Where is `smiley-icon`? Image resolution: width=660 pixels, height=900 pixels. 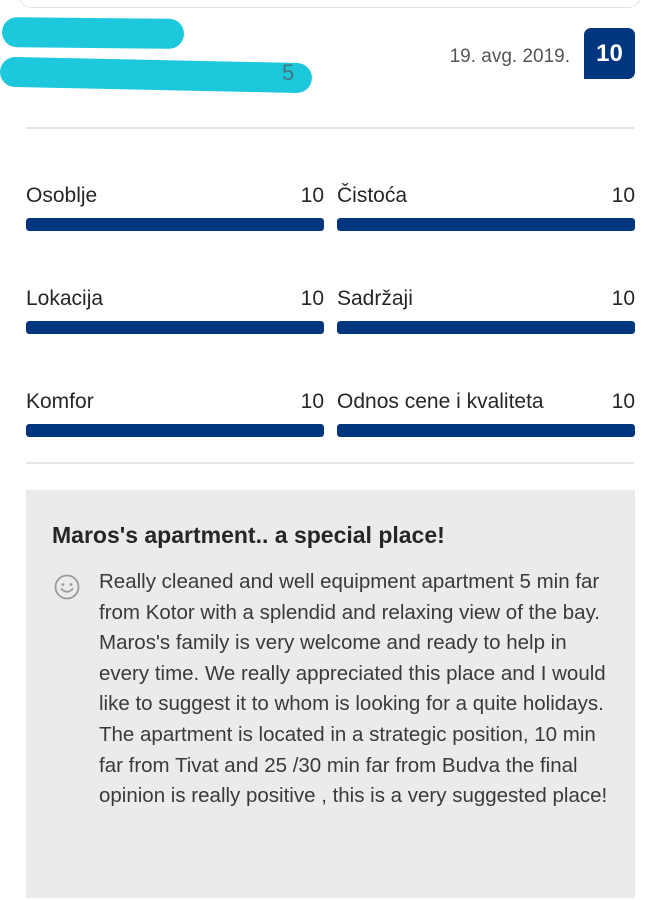
smiley-icon is located at coordinates (67, 587).